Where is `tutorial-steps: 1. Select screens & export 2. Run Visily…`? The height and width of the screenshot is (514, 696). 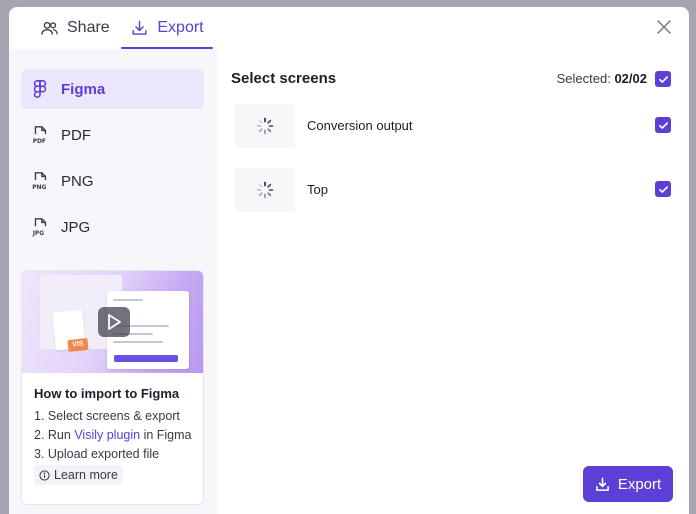 tutorial-steps: 1. Select screens & export 2. Run Visily… is located at coordinates (113, 435).